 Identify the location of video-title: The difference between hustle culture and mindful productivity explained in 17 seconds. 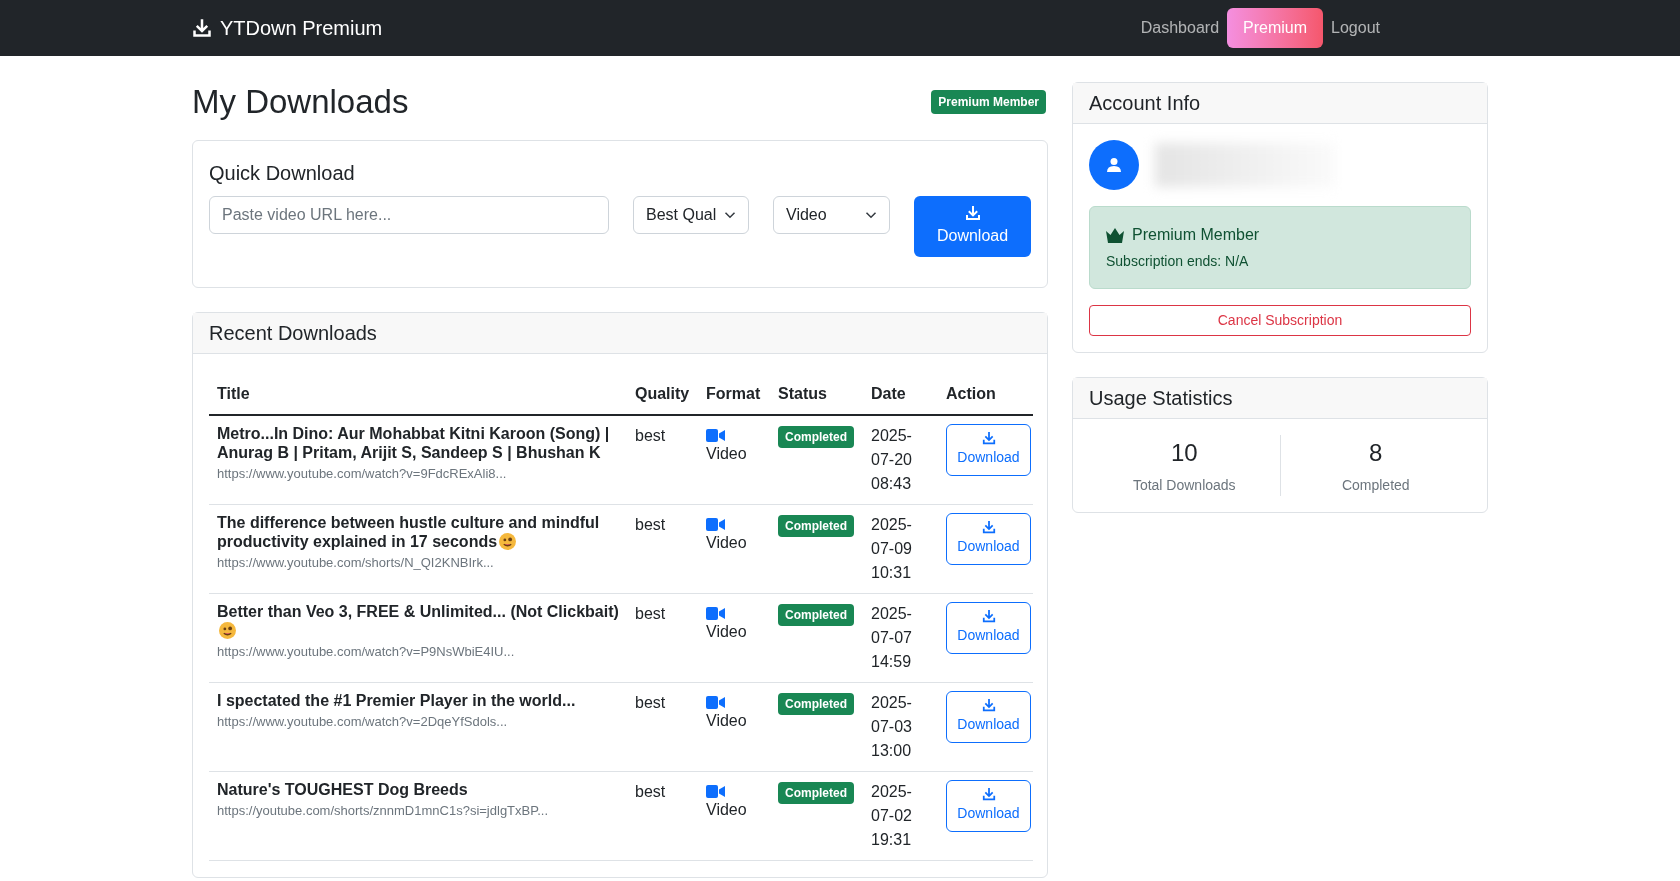
(409, 531).